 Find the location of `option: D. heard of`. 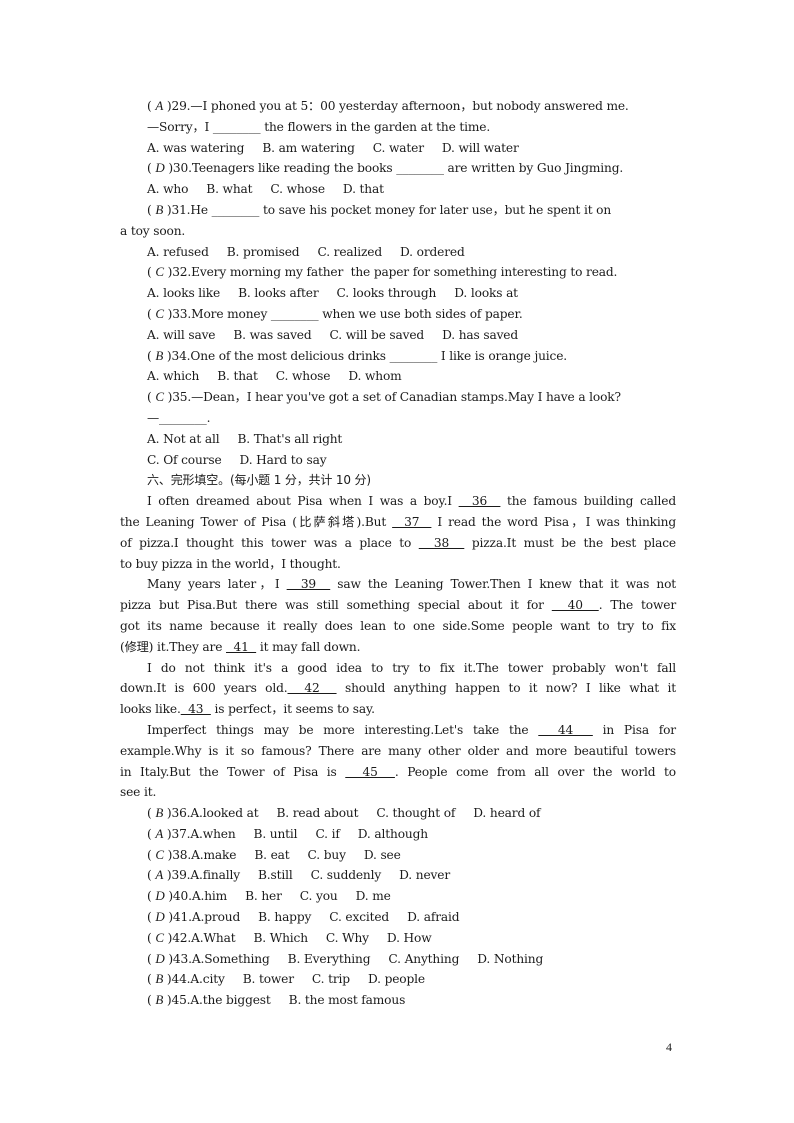

option: D. heard of is located at coordinates (506, 813).